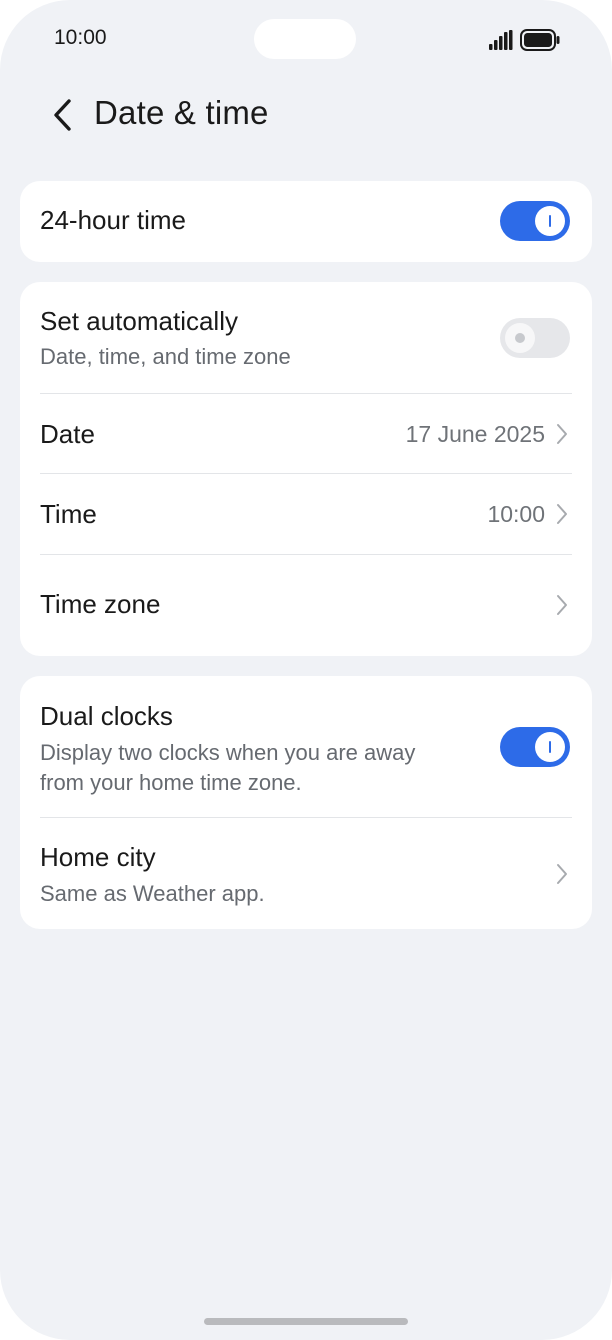 The height and width of the screenshot is (1340, 612). What do you see at coordinates (540, 40) in the screenshot?
I see `battery-icon` at bounding box center [540, 40].